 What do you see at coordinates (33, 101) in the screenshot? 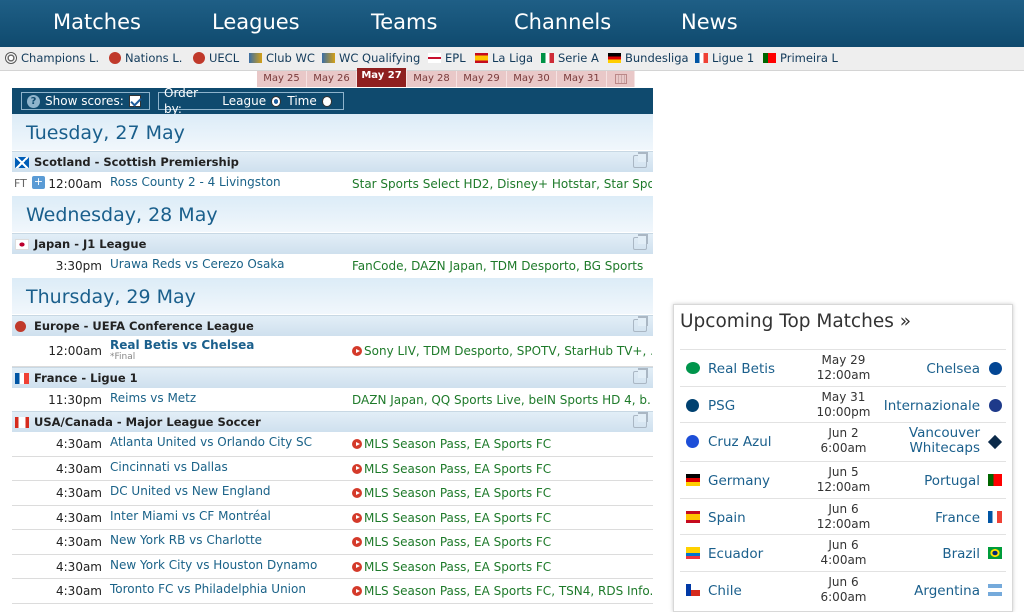
I see `help-icon: ?` at bounding box center [33, 101].